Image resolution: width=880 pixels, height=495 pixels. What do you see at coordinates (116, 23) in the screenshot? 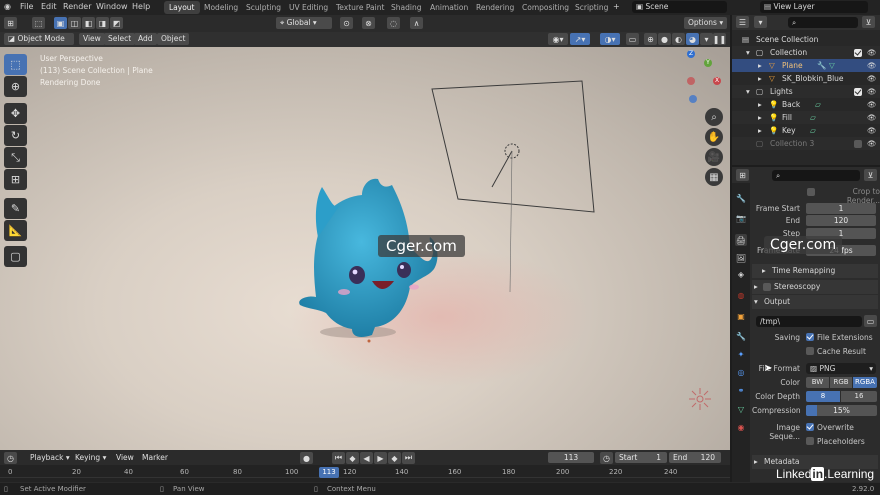
I see `select-intersect-icon: ◩` at bounding box center [116, 23].